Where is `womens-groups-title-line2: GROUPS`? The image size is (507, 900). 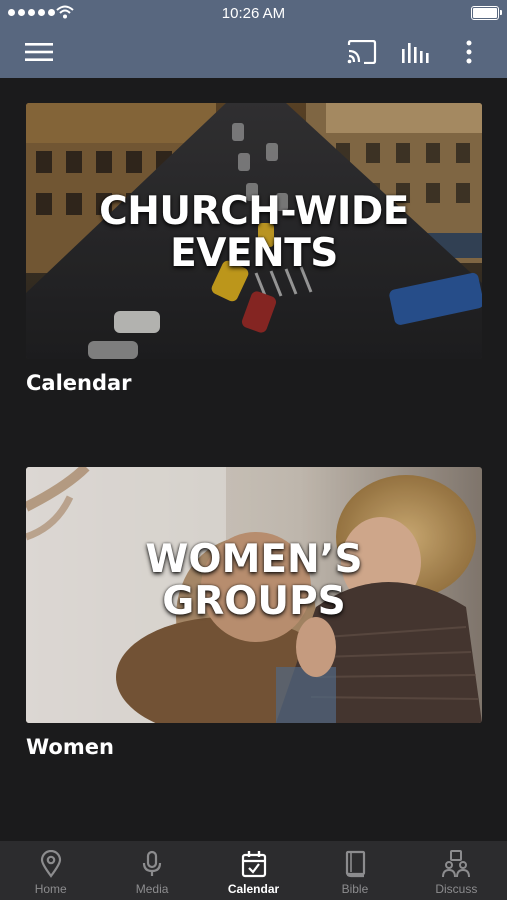 womens-groups-title-line2: GROUPS is located at coordinates (254, 602).